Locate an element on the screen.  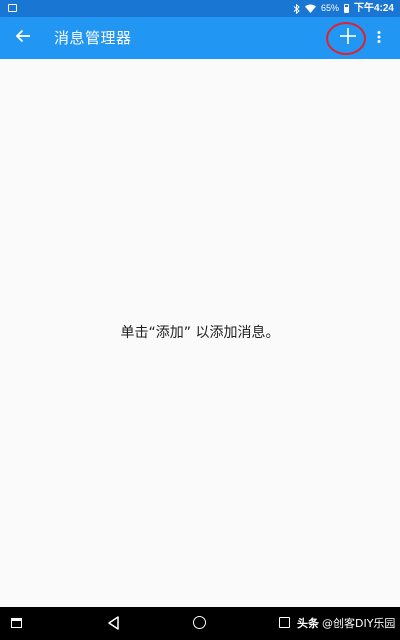
watermark: 头条 @创客DIY乐园 is located at coordinates (346, 623).